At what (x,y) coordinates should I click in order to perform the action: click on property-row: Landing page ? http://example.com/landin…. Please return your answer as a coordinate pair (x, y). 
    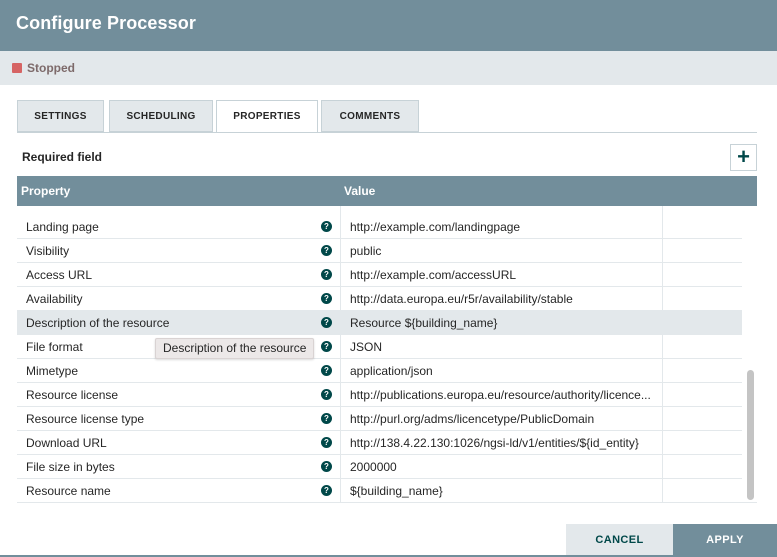
    Looking at the image, I should click on (379, 227).